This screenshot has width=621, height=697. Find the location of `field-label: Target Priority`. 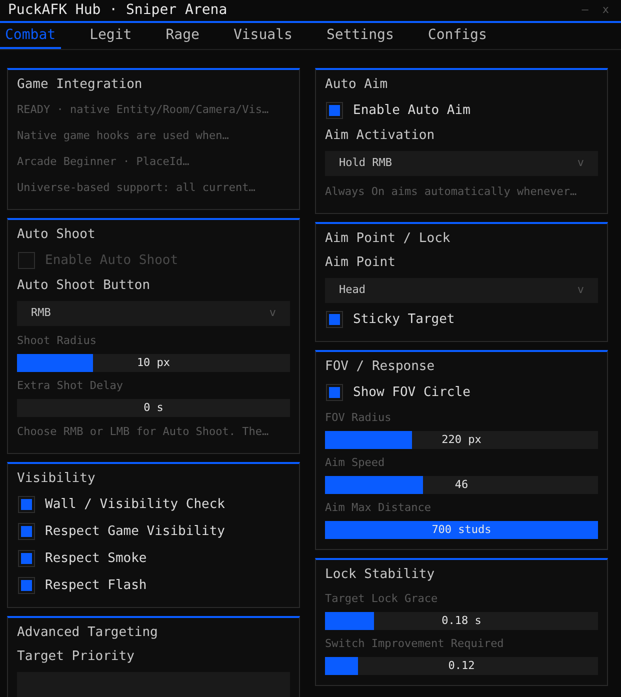

field-label: Target Priority is located at coordinates (75, 657).